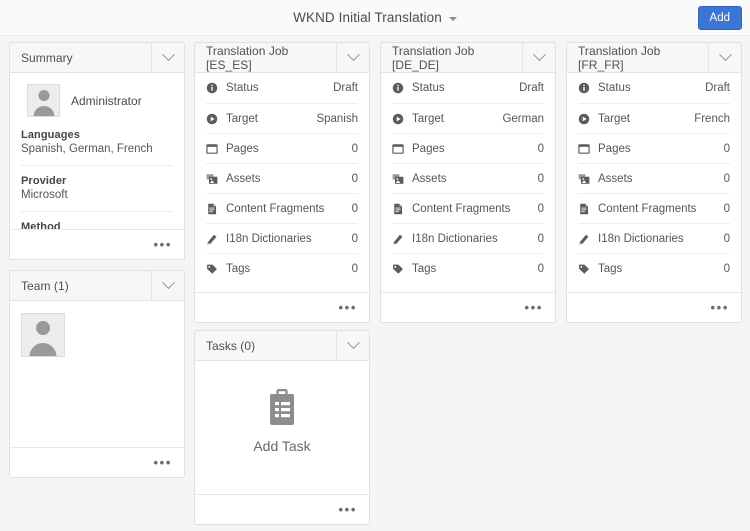 The image size is (750, 531). I want to click on tasks-card: Tasks (0) Add Task •••, so click(282, 427).